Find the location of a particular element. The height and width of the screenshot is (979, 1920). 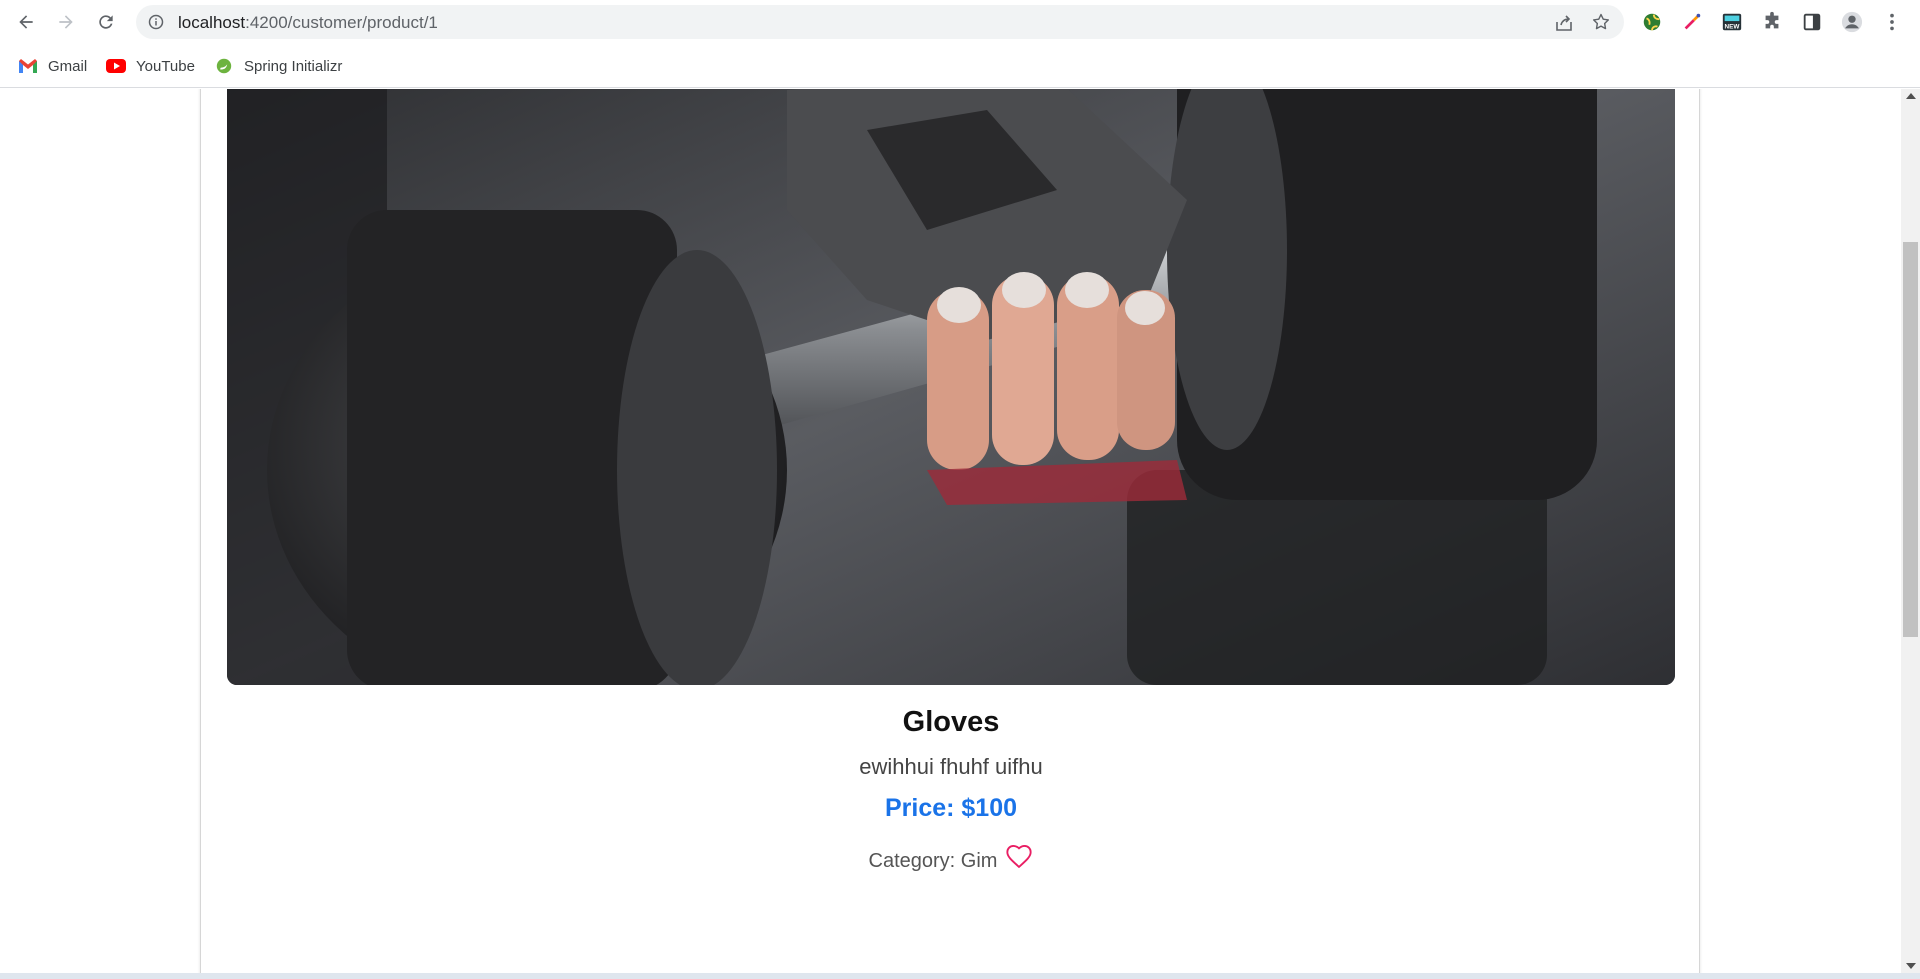

url-text: localhost:4200/customer/product/1 is located at coordinates (308, 23).